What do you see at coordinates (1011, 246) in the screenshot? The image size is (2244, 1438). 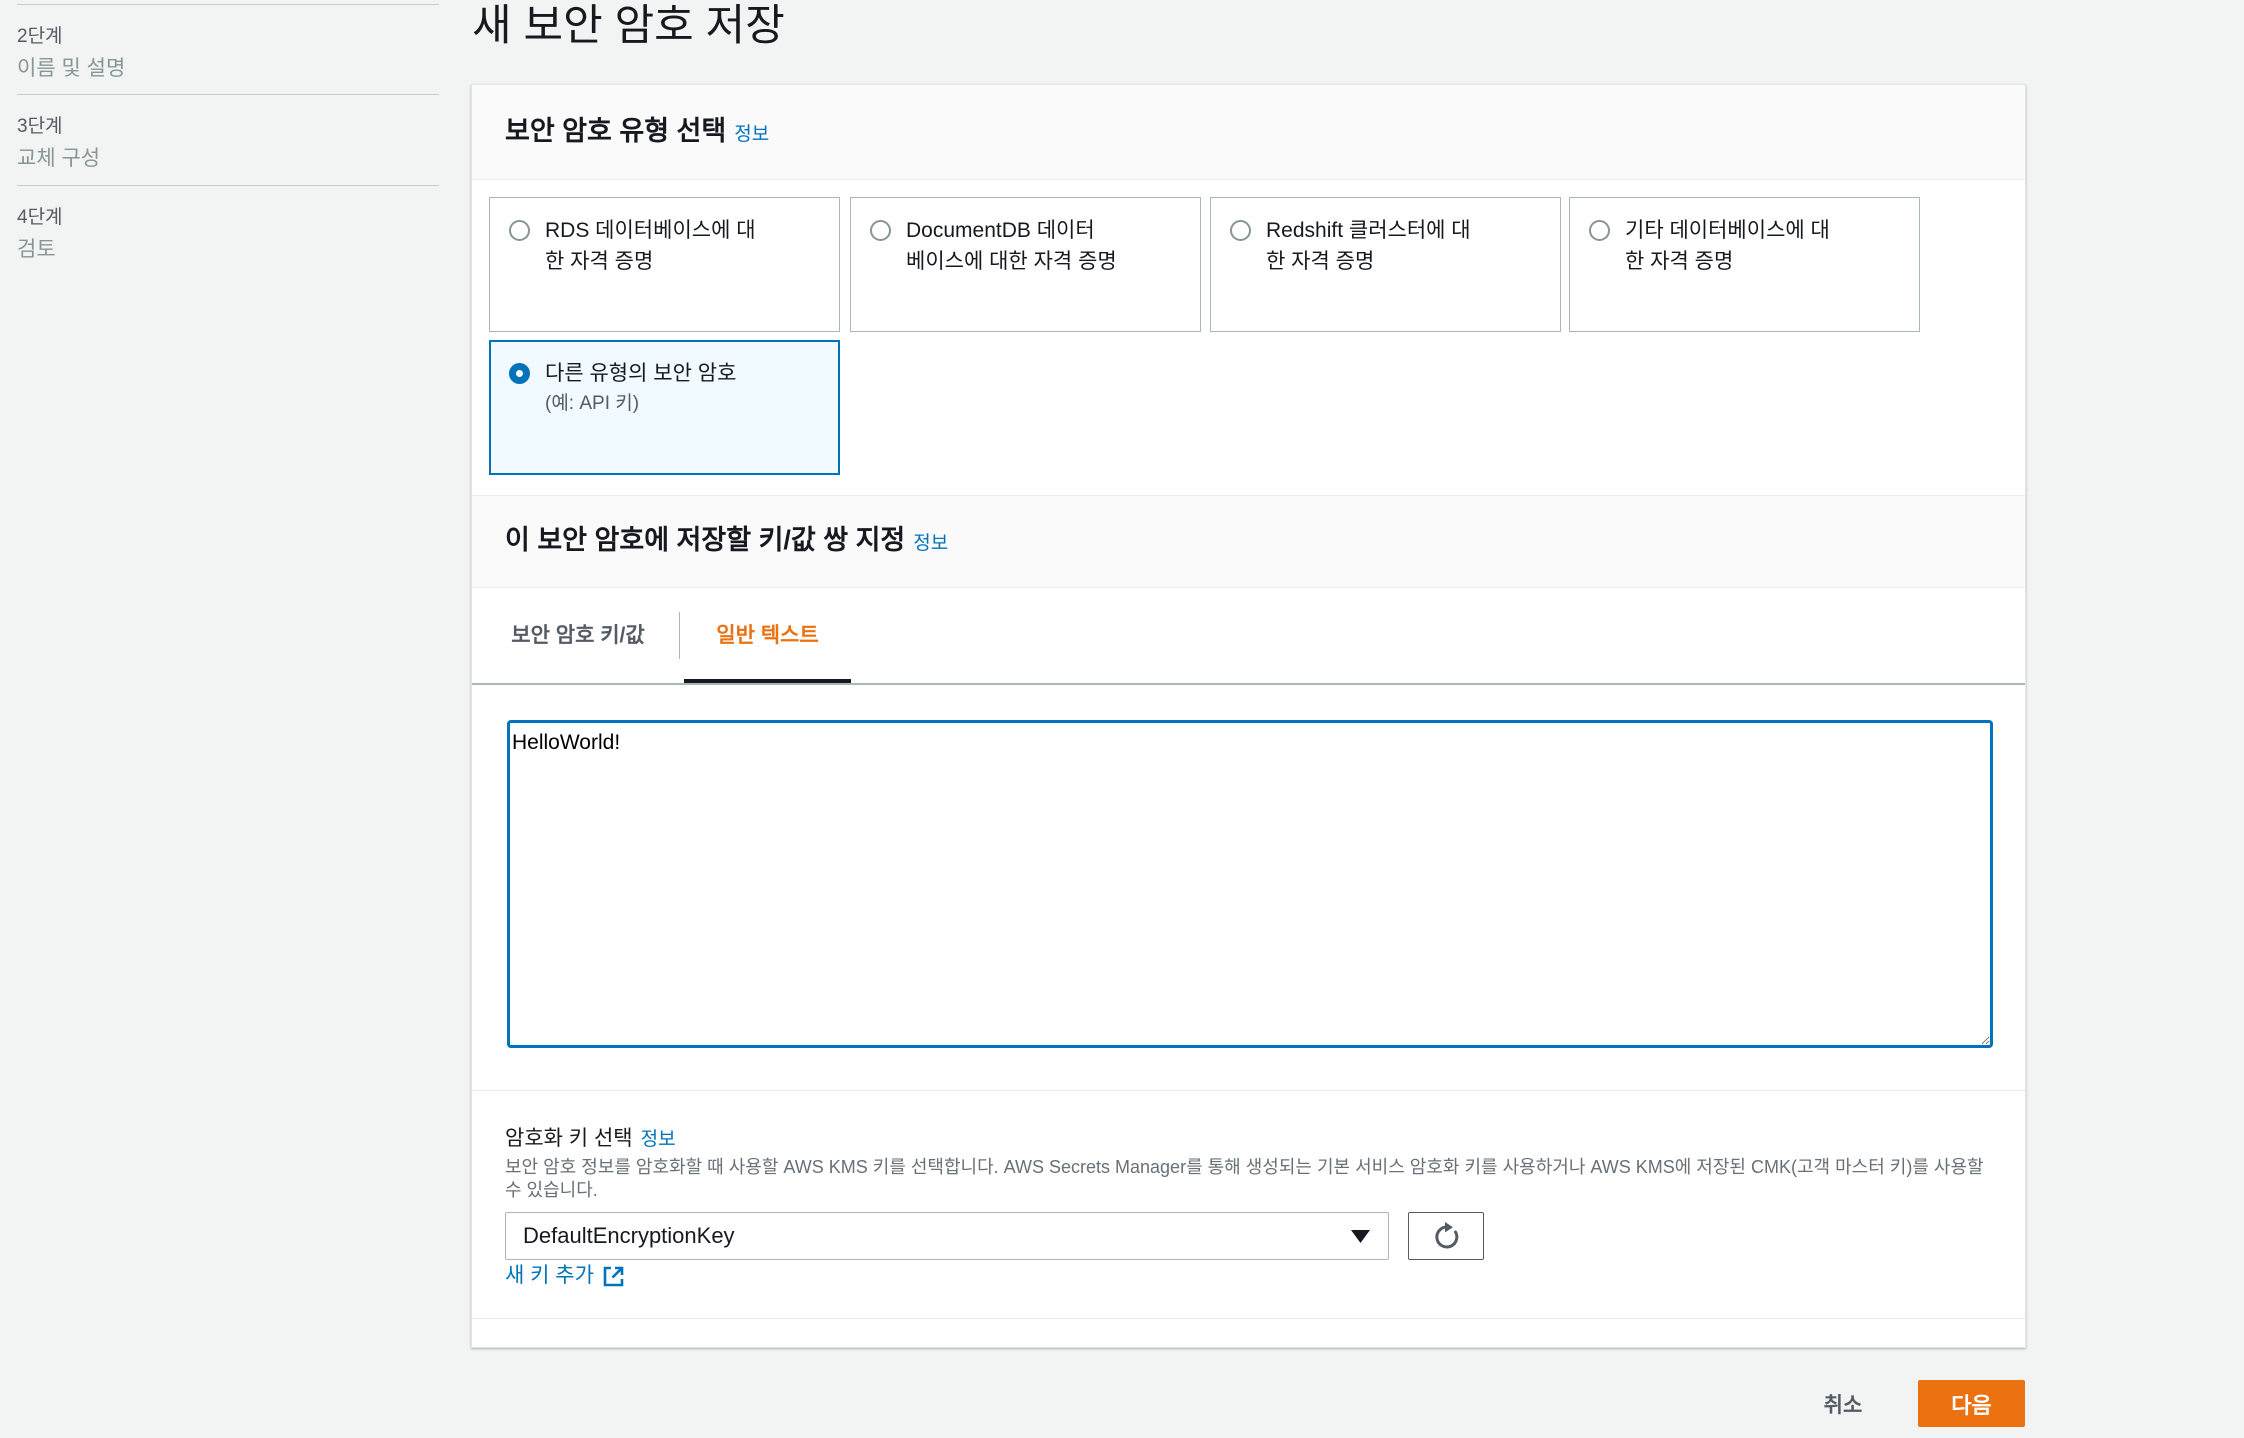 I see `option-label: DocumentDB 데이터 베이스에 대한 자격 증명` at bounding box center [1011, 246].